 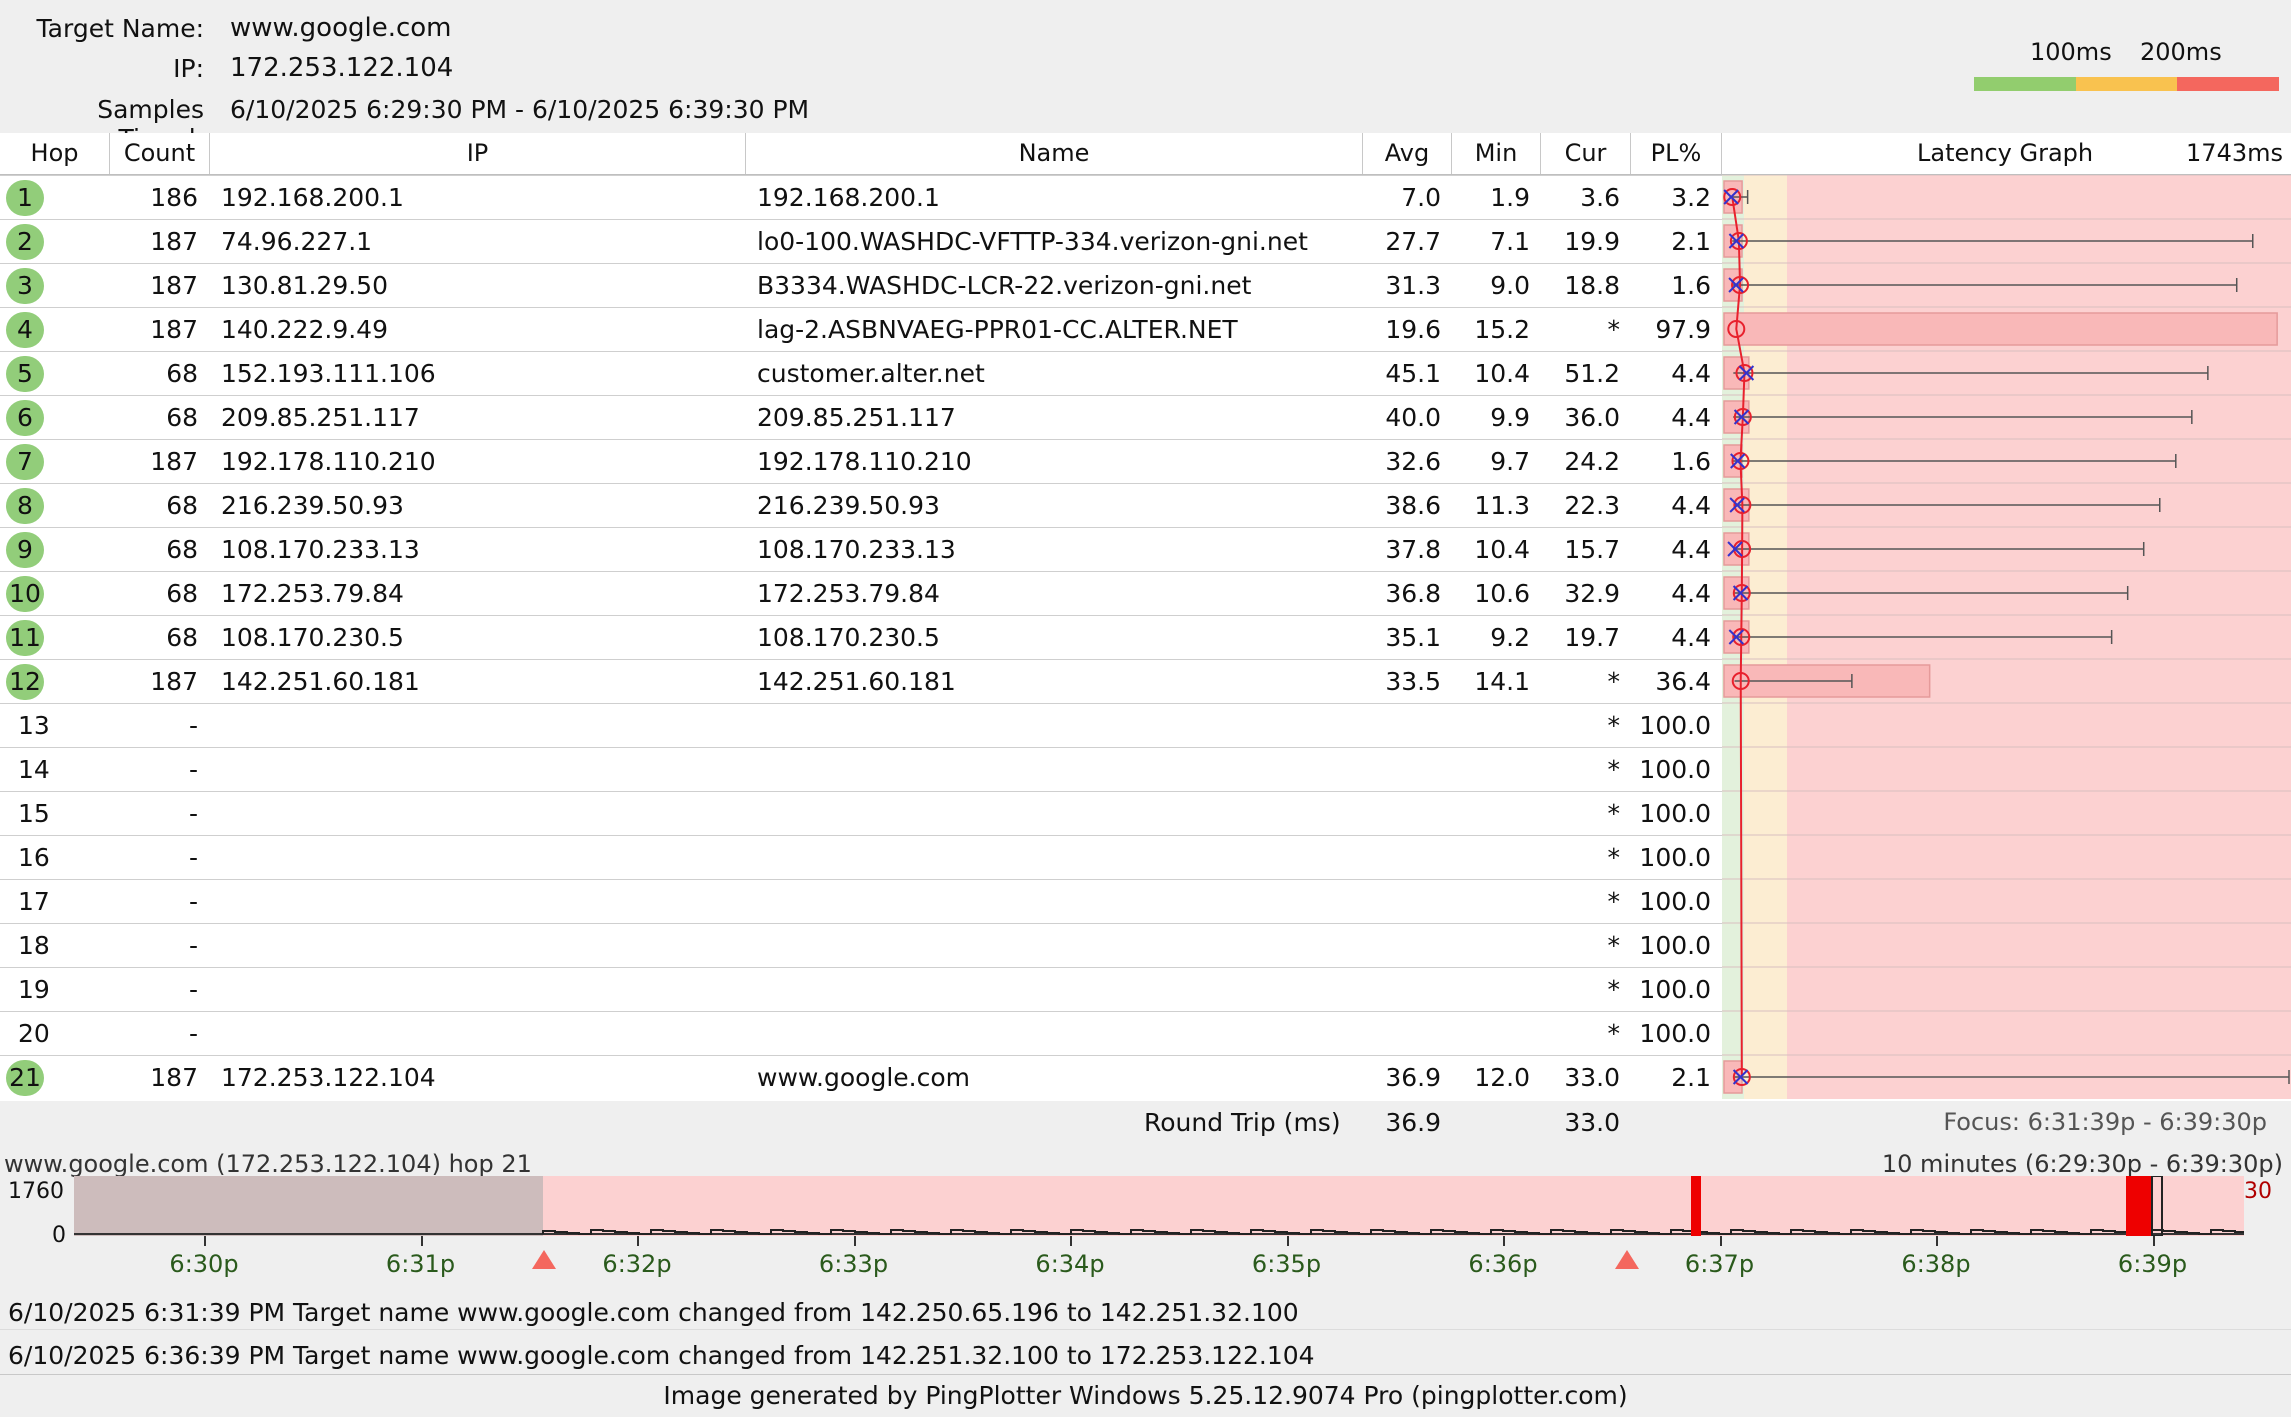 I want to click on hop-ip: 130.81.29.50, so click(x=304, y=285).